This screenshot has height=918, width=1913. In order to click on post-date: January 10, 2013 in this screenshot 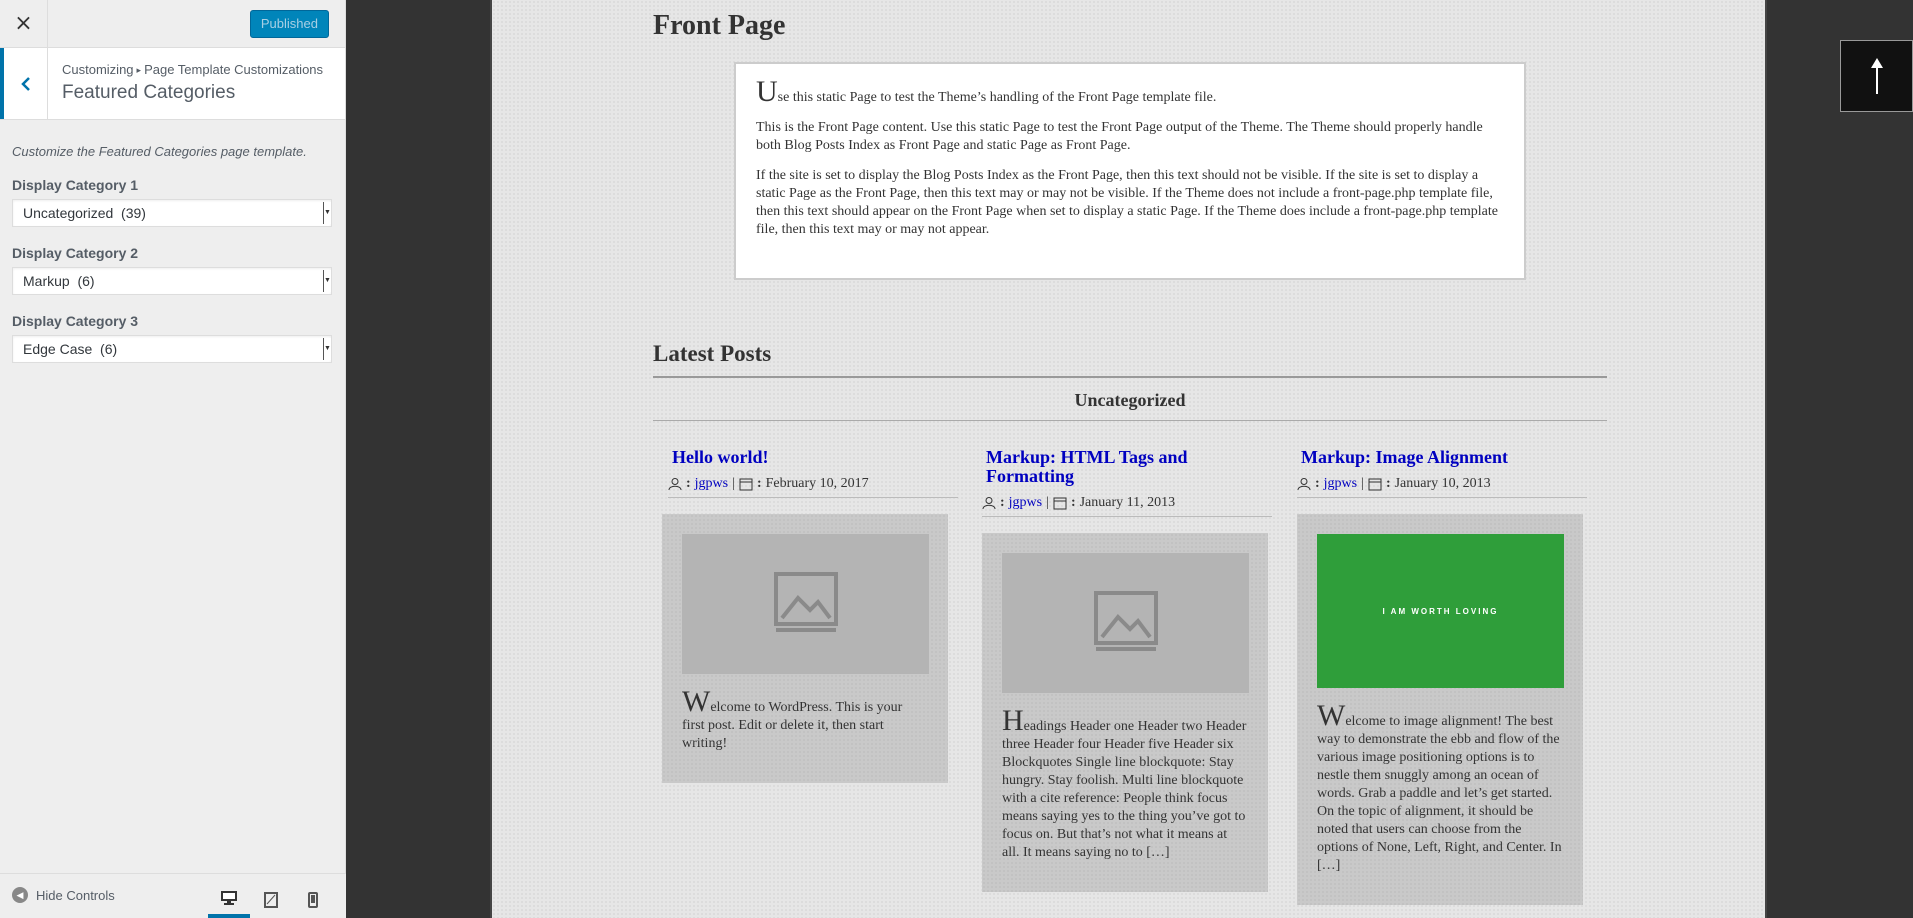, I will do `click(1442, 483)`.